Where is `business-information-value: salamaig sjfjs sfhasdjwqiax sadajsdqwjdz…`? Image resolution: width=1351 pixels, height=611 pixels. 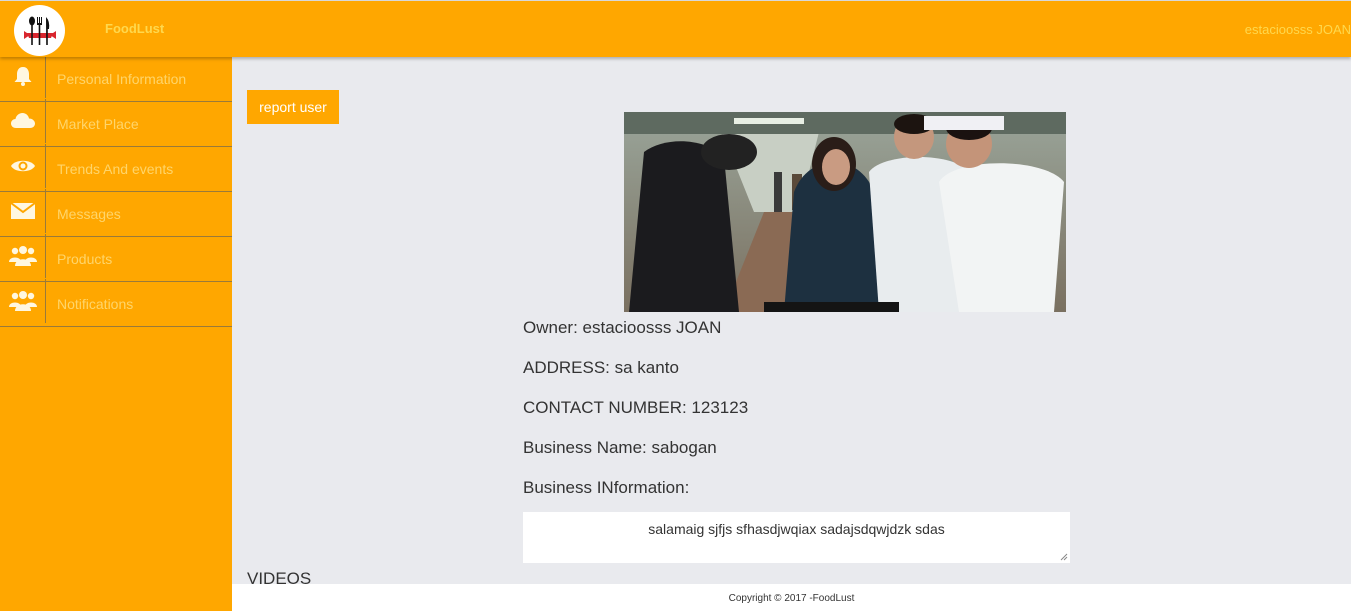 business-information-value: salamaig sjfjs sfhasdjwqiax sadajsdqwjdz… is located at coordinates (796, 529).